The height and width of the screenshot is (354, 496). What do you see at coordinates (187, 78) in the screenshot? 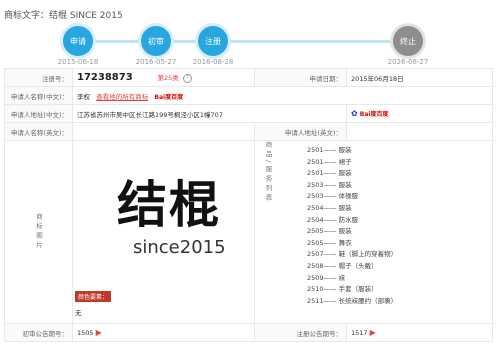
I see `help-icon: ?` at bounding box center [187, 78].